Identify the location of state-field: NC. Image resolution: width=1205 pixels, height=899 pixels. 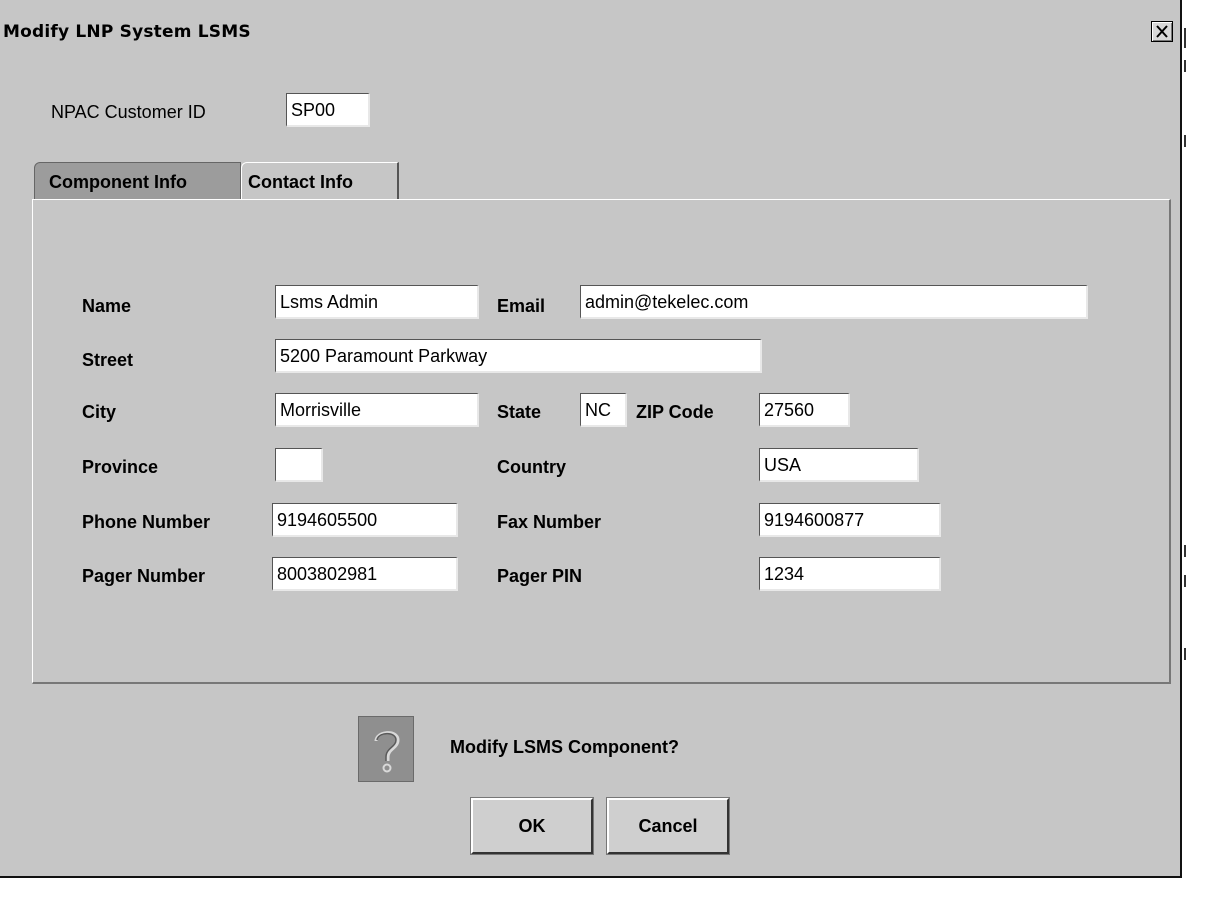
(603, 410).